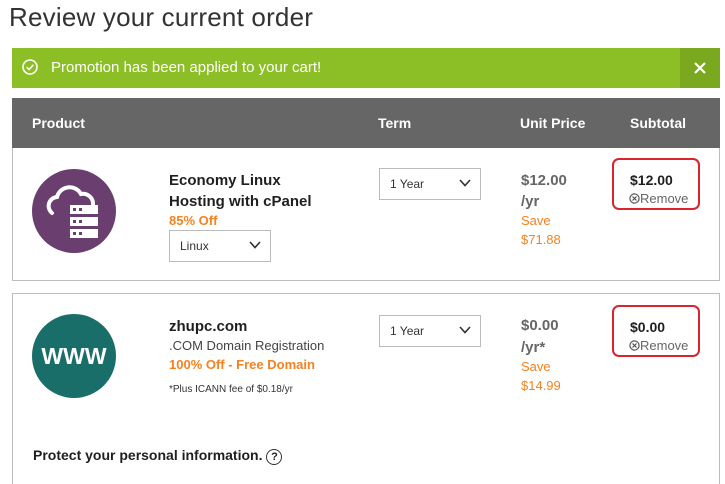  What do you see at coordinates (225, 180) in the screenshot?
I see `product-name-line1: Economy Linux` at bounding box center [225, 180].